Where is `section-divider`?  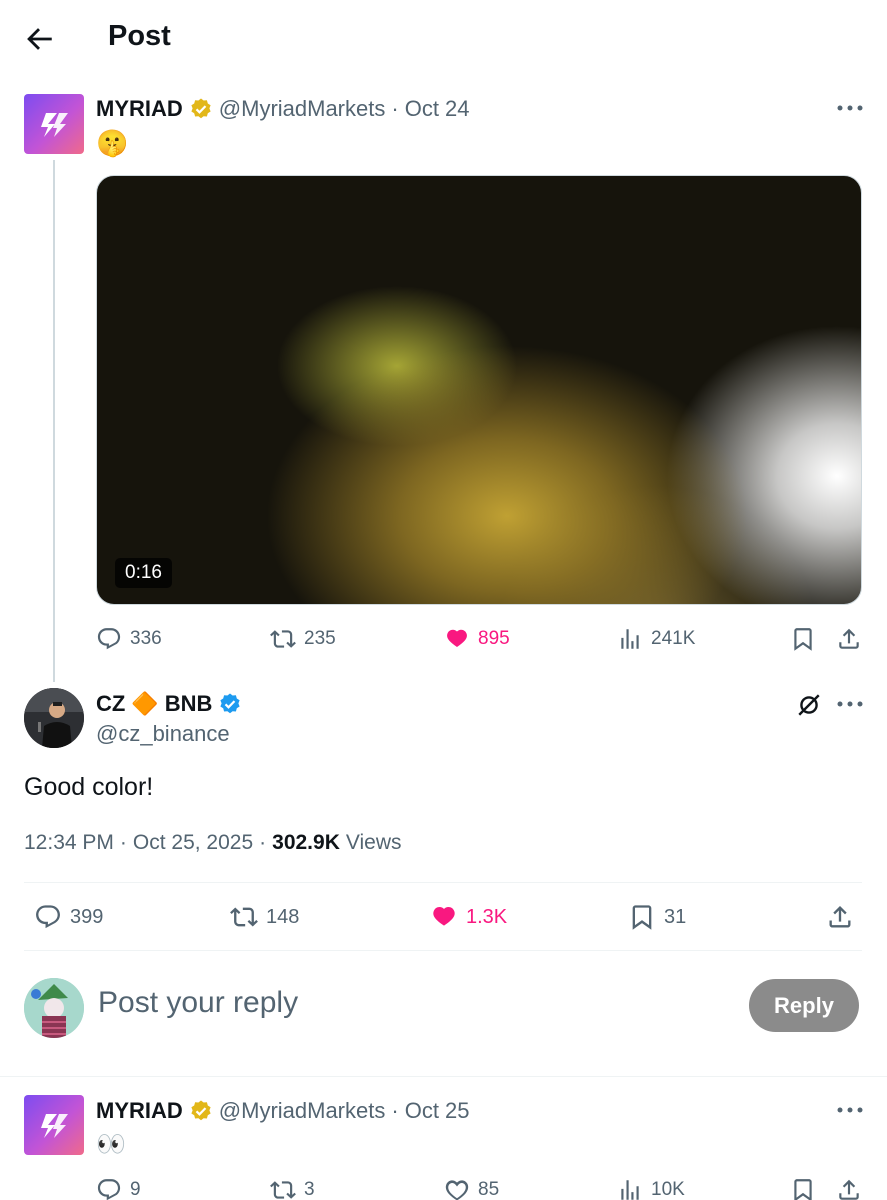
section-divider is located at coordinates (443, 1076).